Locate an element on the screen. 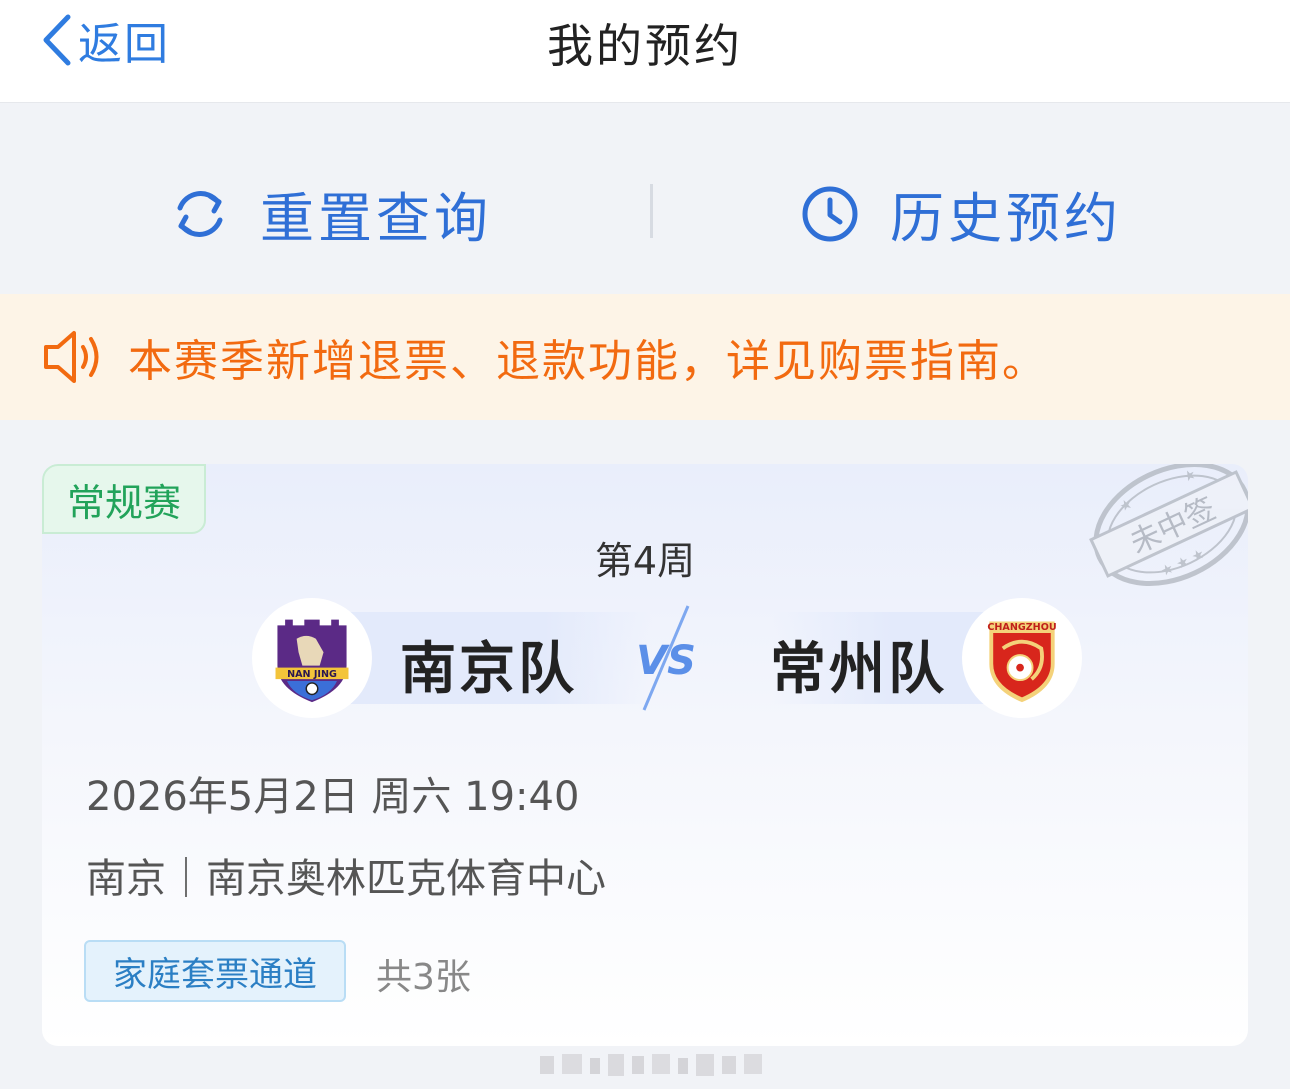 The height and width of the screenshot is (1089, 1290). history-button: 历史预约 is located at coordinates (961, 213).